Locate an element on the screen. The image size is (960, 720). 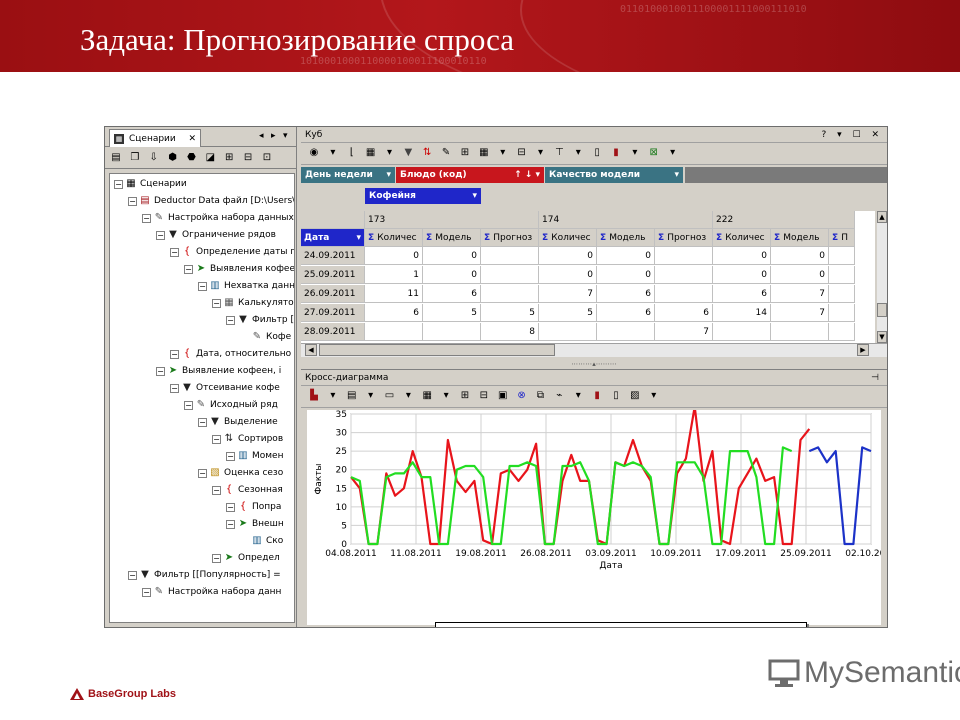
tree-node: − ▧ Оценка сезо is located at coordinates (240, 473).